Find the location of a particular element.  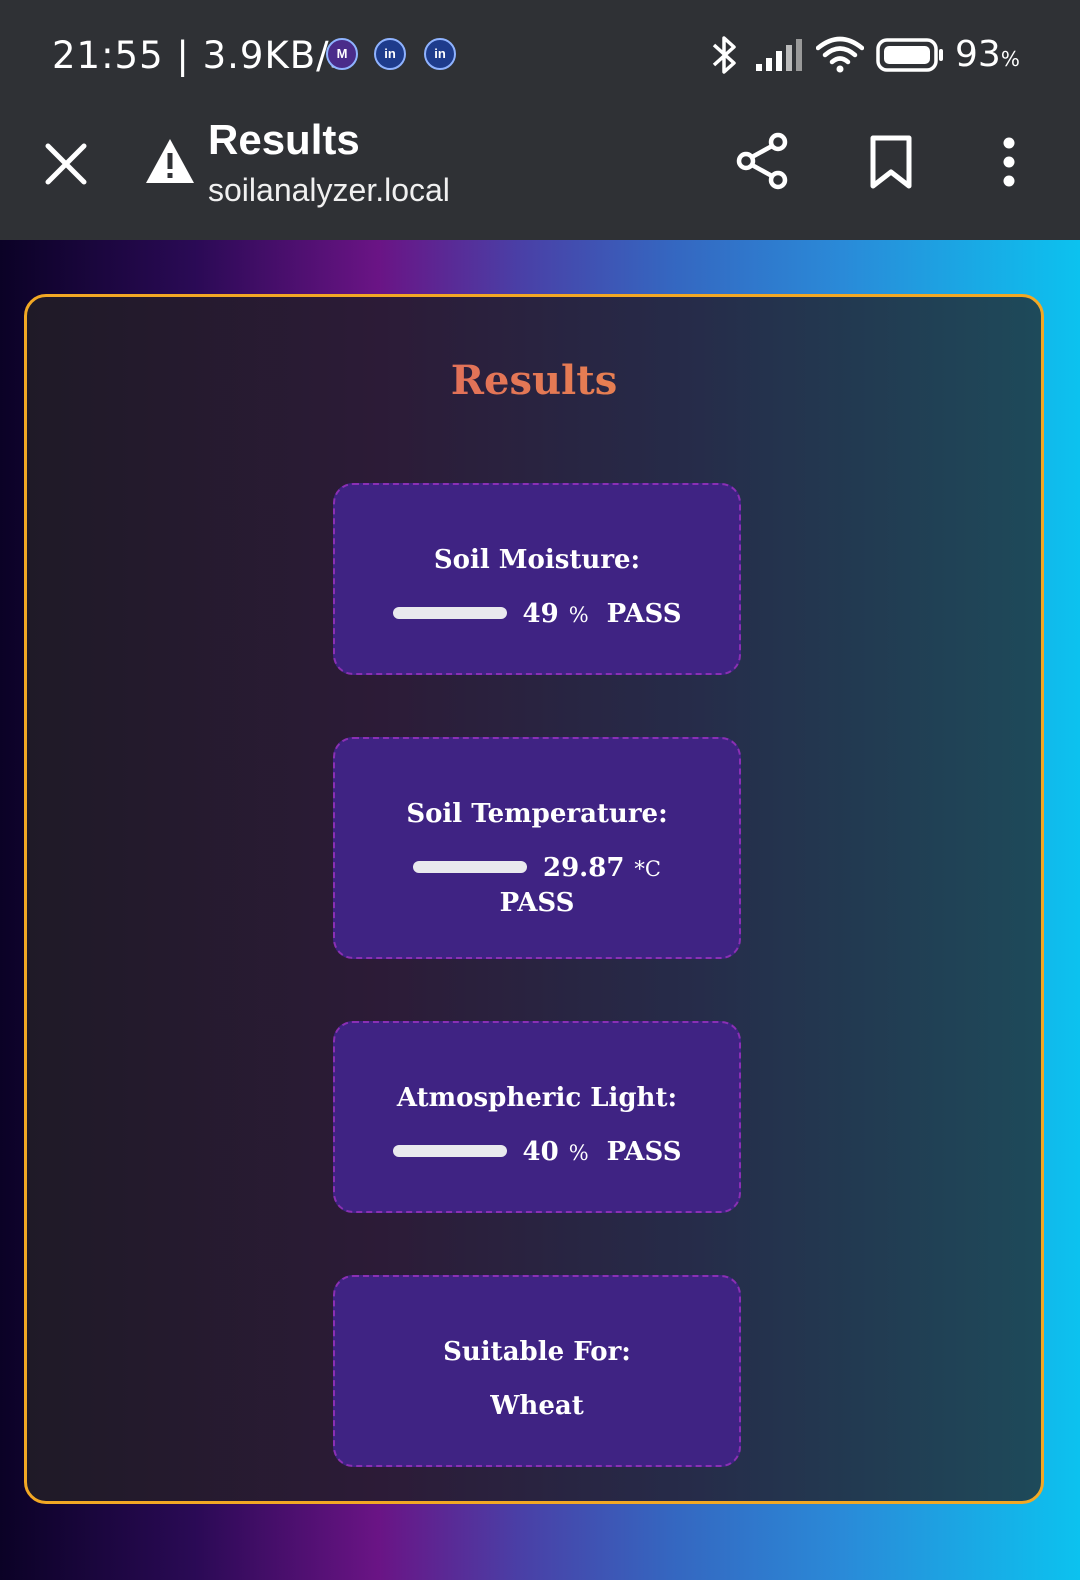

browser-toolbar: Results soilanalyzer.local is located at coordinates (540, 174).